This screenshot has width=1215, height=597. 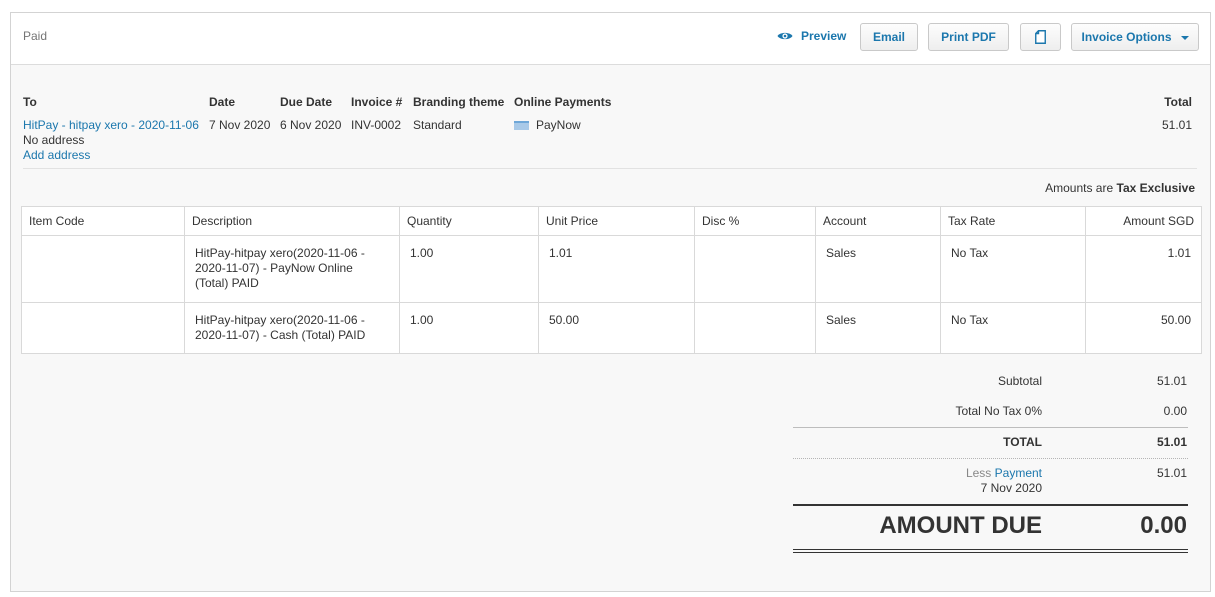 What do you see at coordinates (1143, 328) in the screenshot?
I see `amount-cell: 50.00` at bounding box center [1143, 328].